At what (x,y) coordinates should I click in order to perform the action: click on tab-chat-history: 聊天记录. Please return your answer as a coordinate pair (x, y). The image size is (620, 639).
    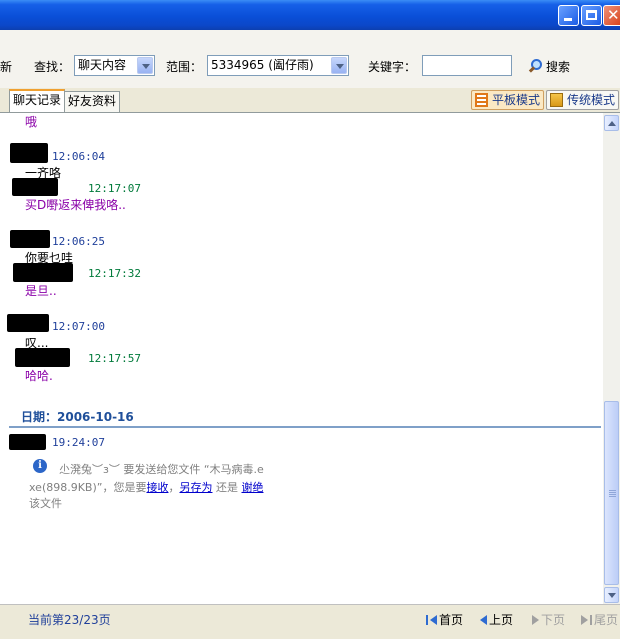
    Looking at the image, I should click on (37, 100).